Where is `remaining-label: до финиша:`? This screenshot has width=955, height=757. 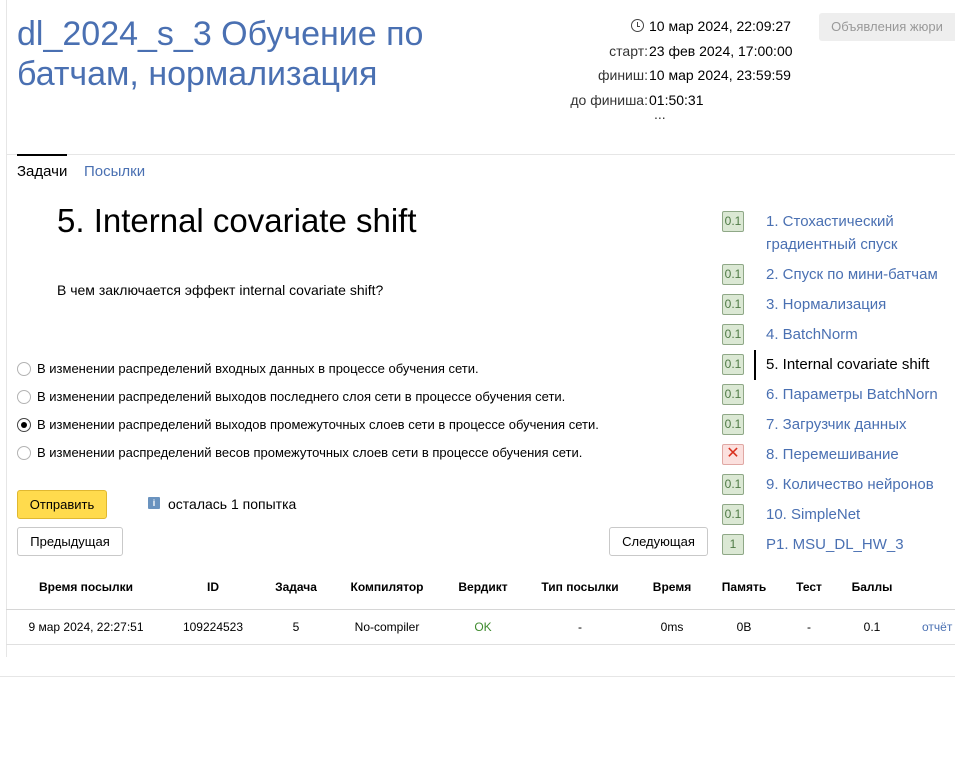 remaining-label: до финиша: is located at coordinates (609, 99).